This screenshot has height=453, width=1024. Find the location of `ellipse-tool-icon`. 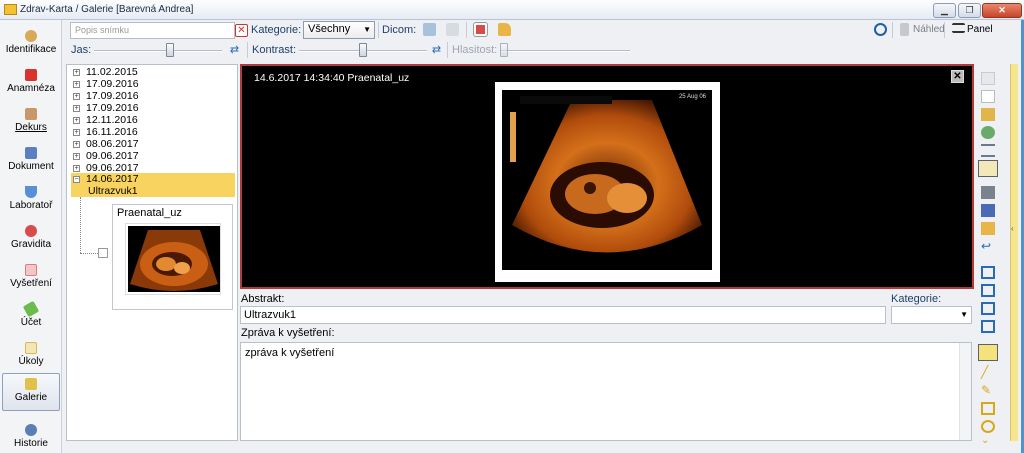

ellipse-tool-icon is located at coordinates (988, 426).